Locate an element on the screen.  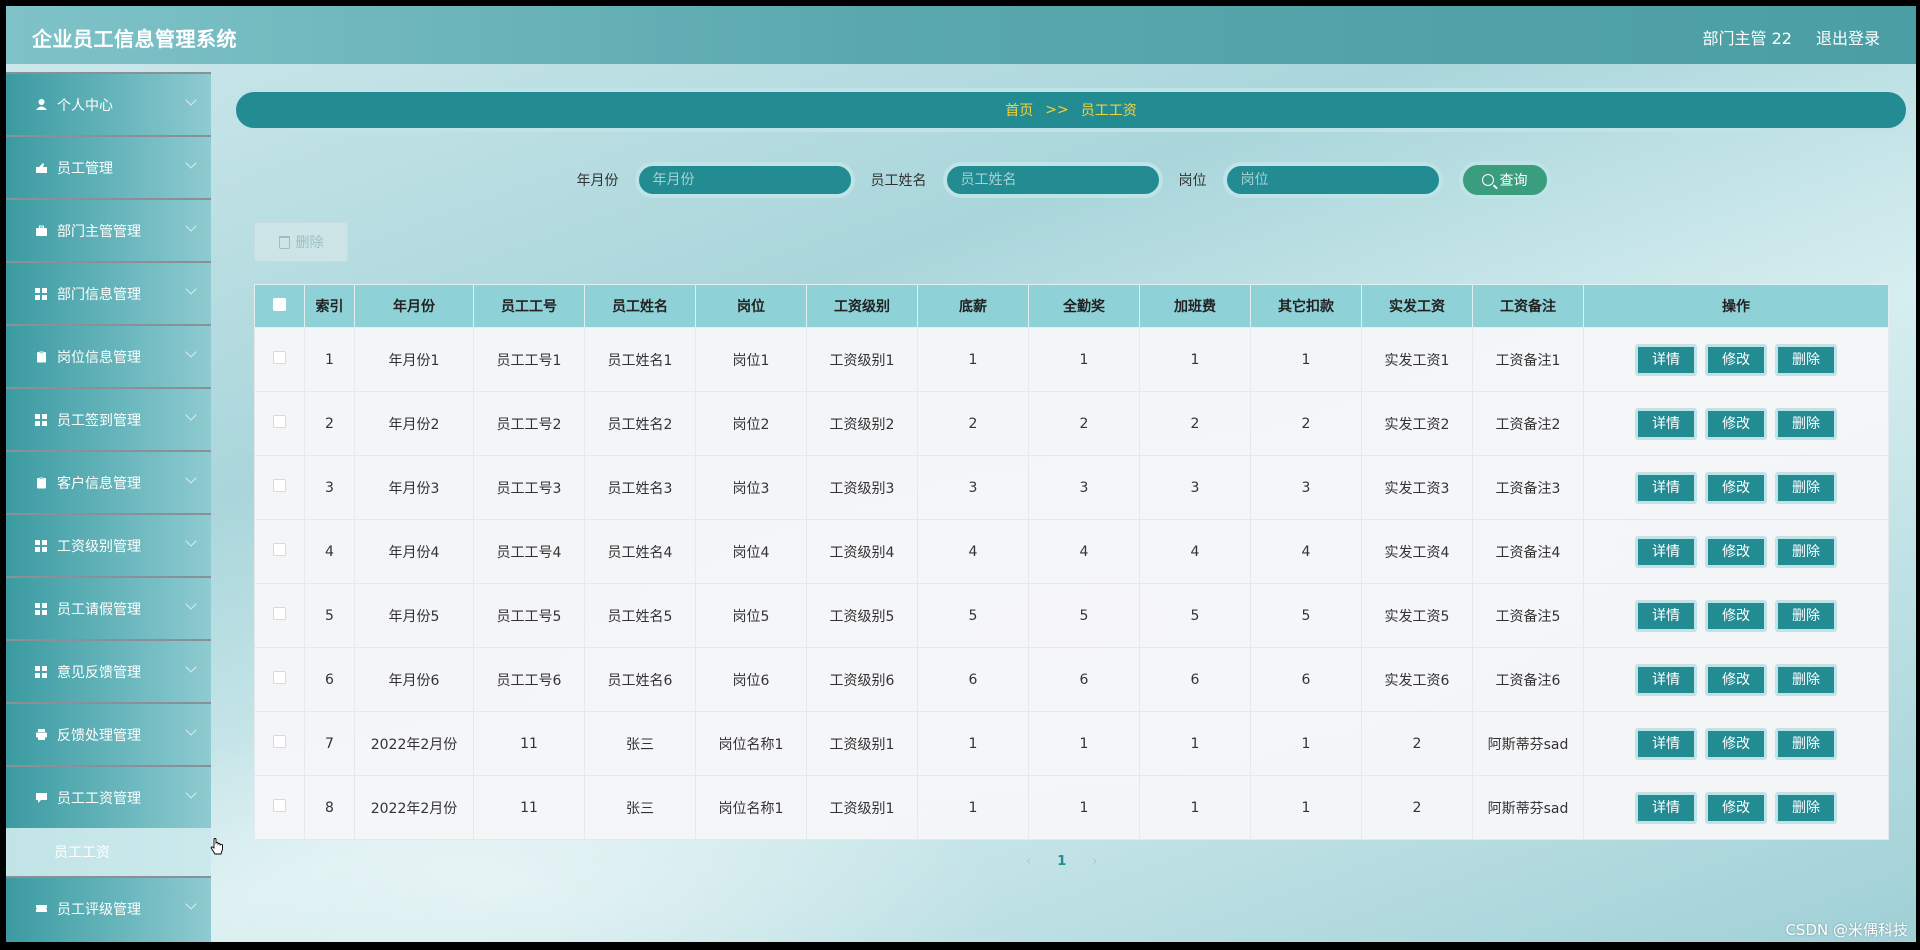
sidebar-item-3: 部门信息管理 is located at coordinates (108, 292).